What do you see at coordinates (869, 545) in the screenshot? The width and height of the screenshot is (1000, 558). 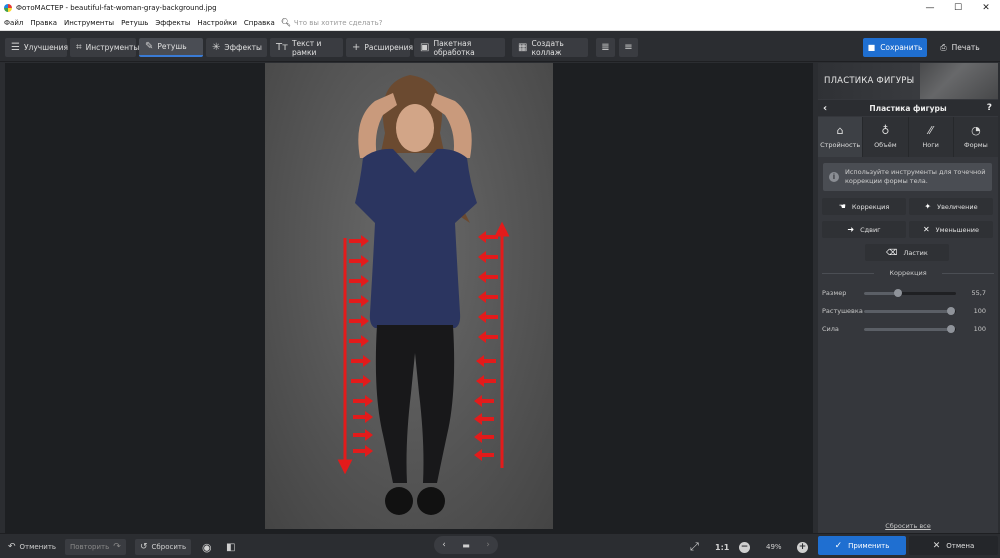 I see `apply-label: Применить` at bounding box center [869, 545].